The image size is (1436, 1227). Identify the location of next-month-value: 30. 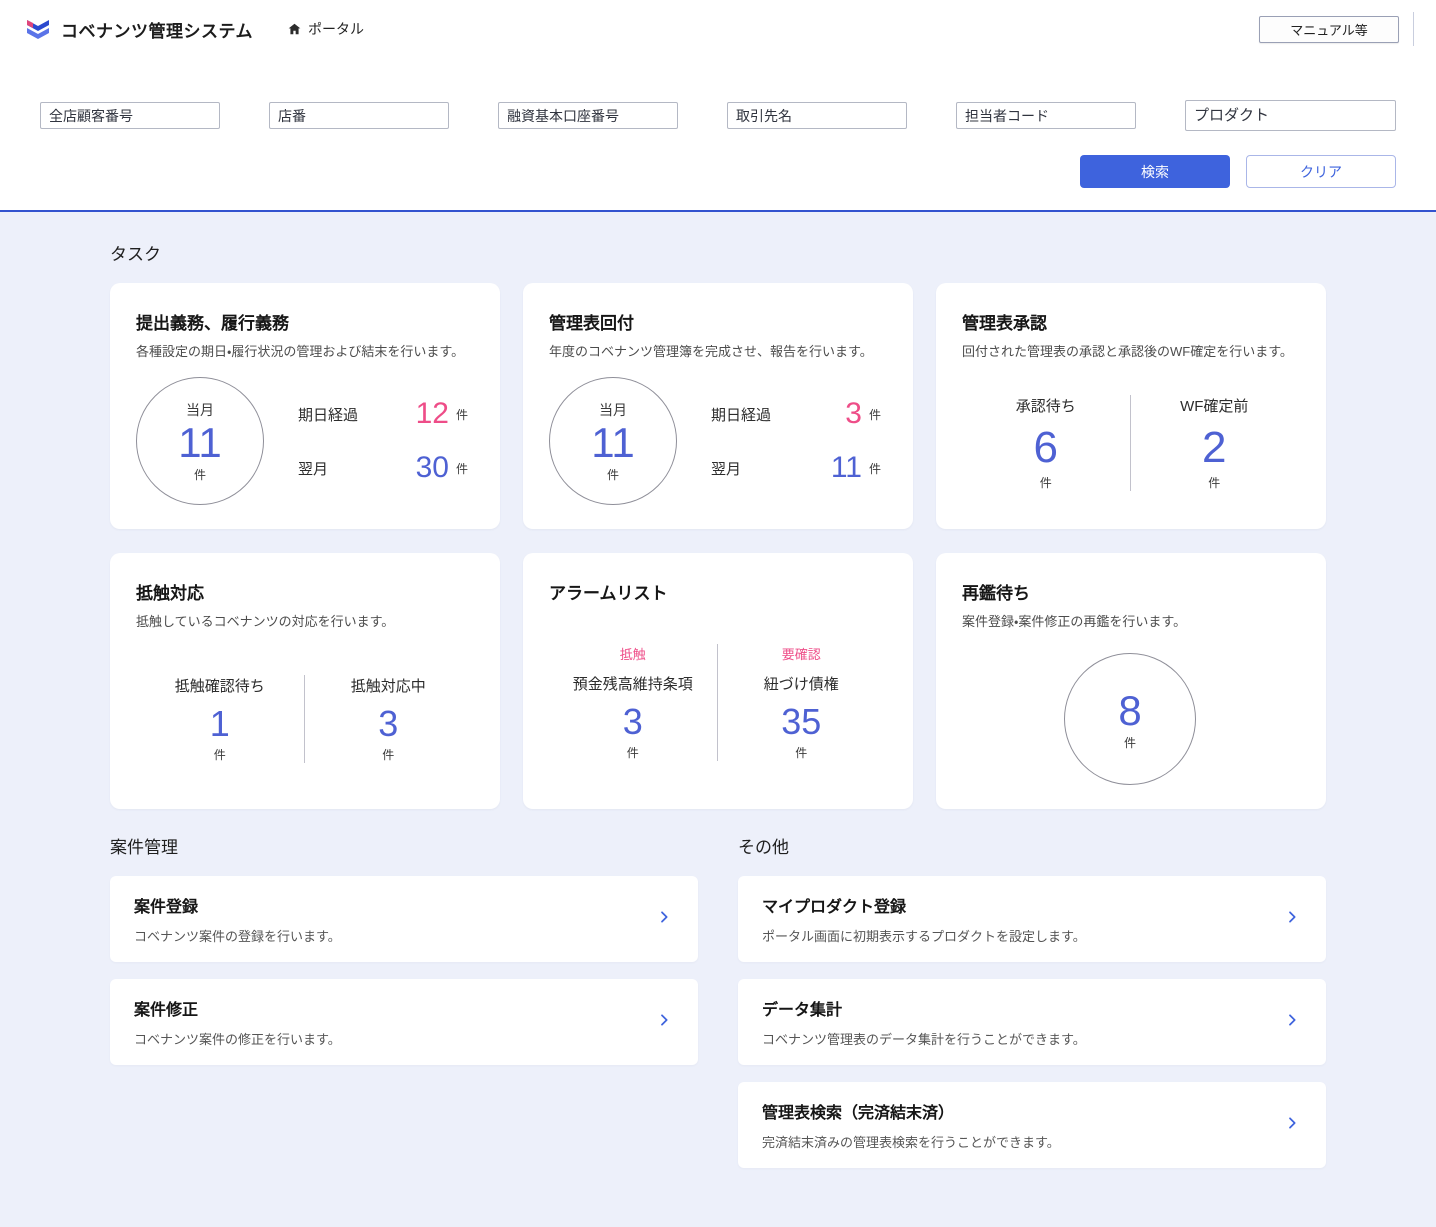
(432, 468).